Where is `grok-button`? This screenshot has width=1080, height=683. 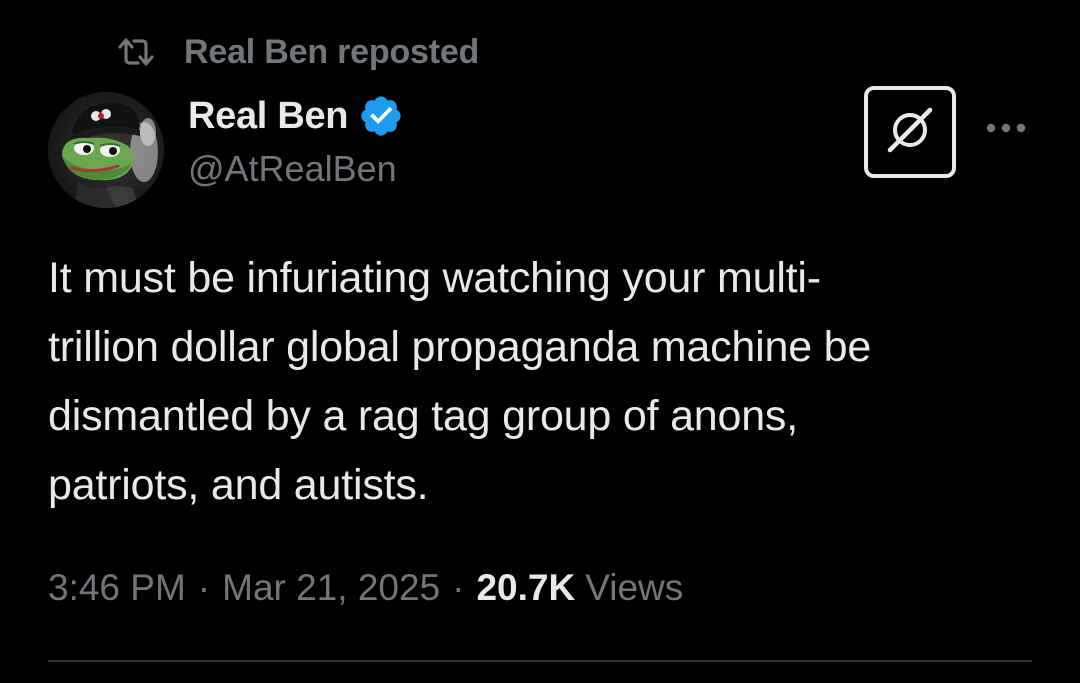 grok-button is located at coordinates (910, 132).